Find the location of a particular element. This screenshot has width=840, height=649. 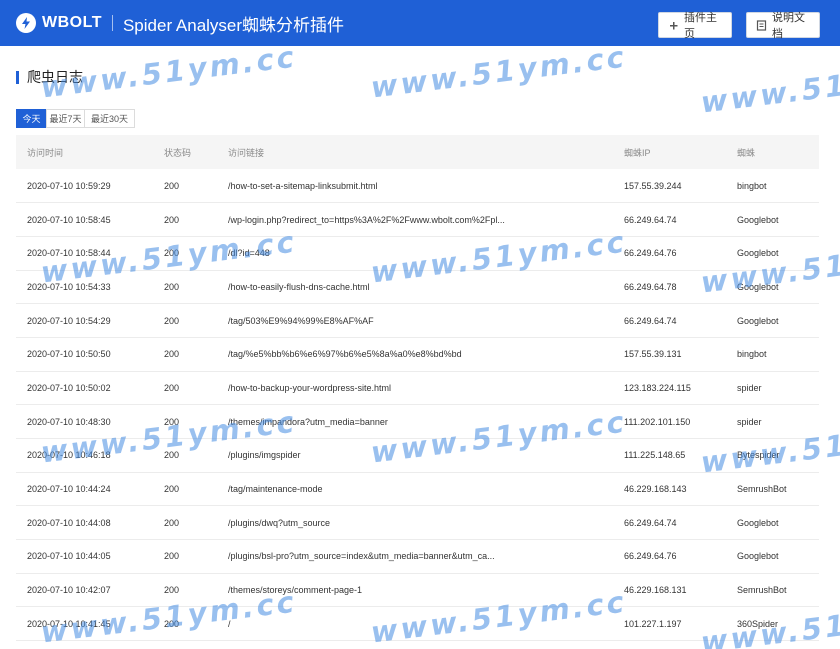

cell-url: /how-to-set-a-sitemap-linksubmit.html is located at coordinates (415, 186).